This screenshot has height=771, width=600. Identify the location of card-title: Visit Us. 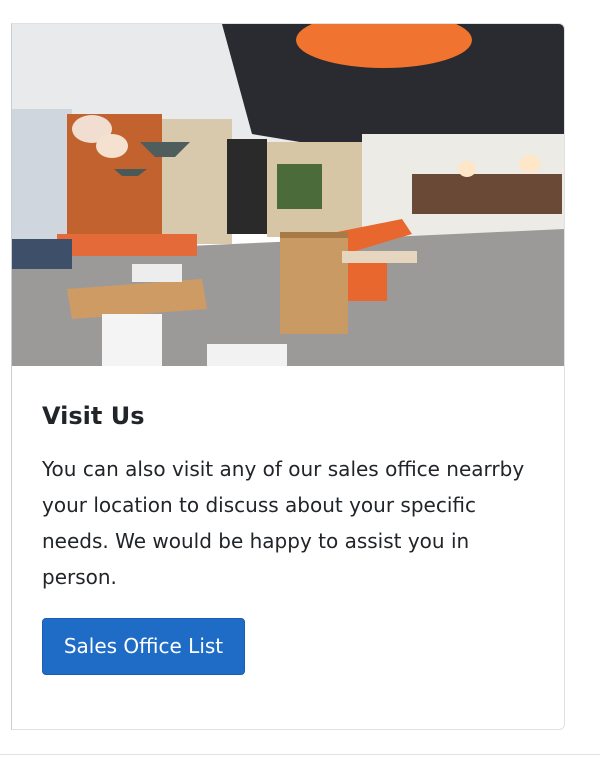
(93, 416).